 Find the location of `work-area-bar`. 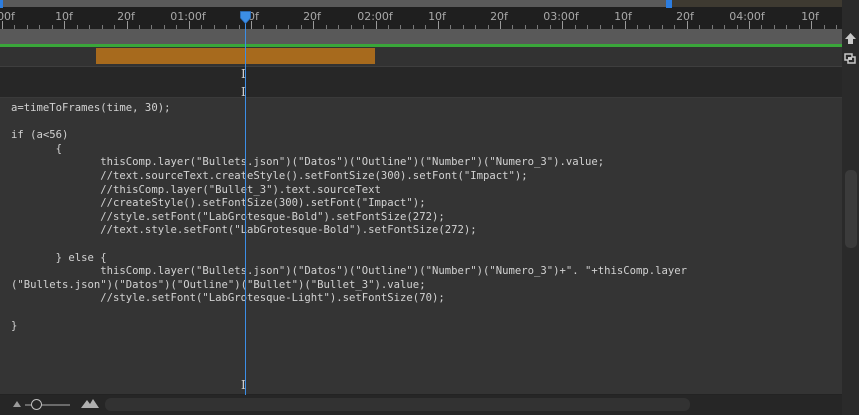

work-area-bar is located at coordinates (333, 3).